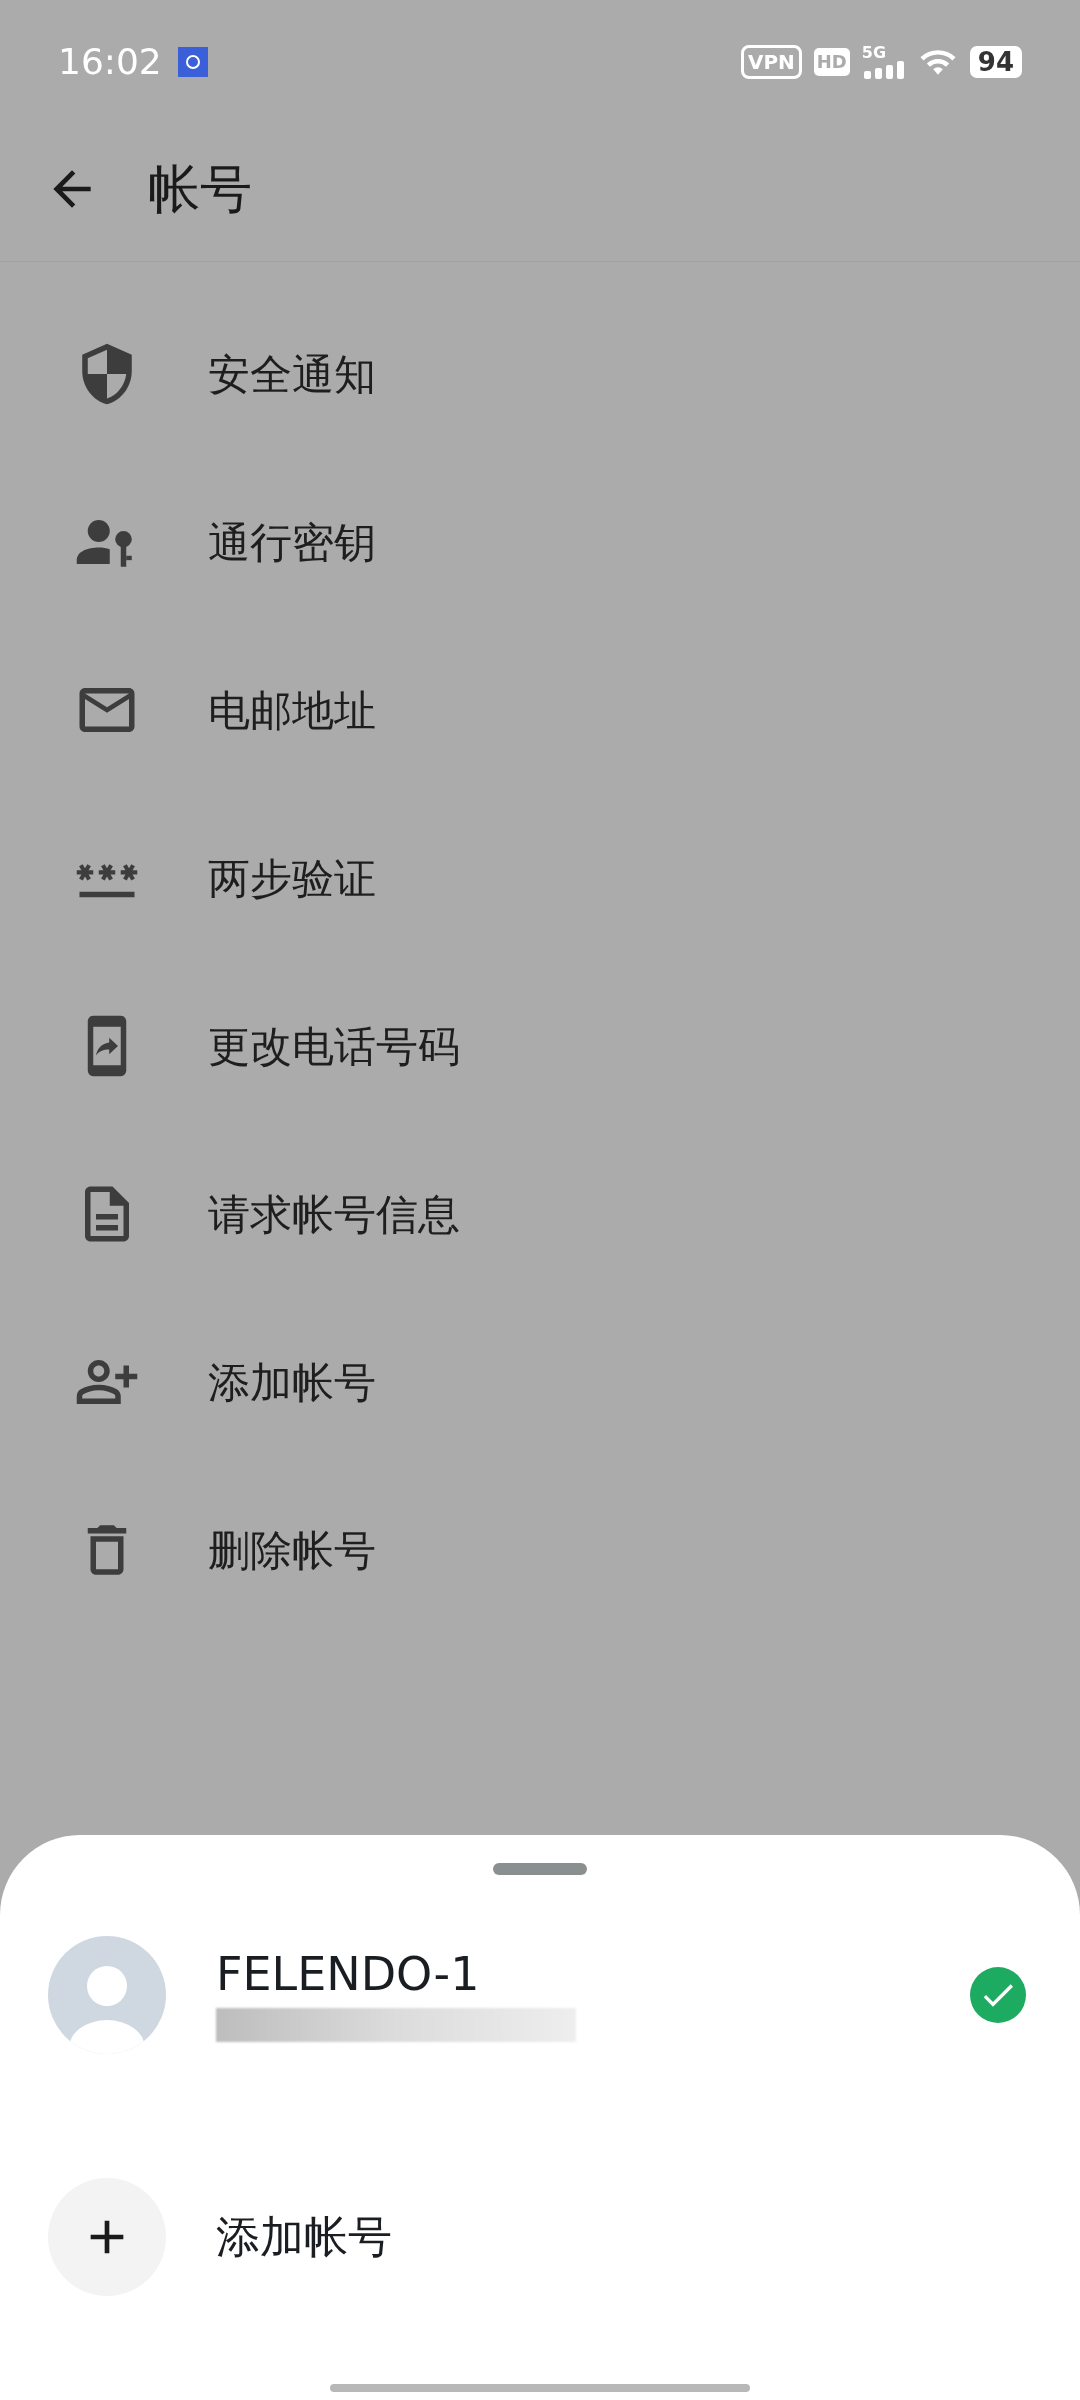  I want to click on account-name: FELENDO-1, so click(348, 1974).